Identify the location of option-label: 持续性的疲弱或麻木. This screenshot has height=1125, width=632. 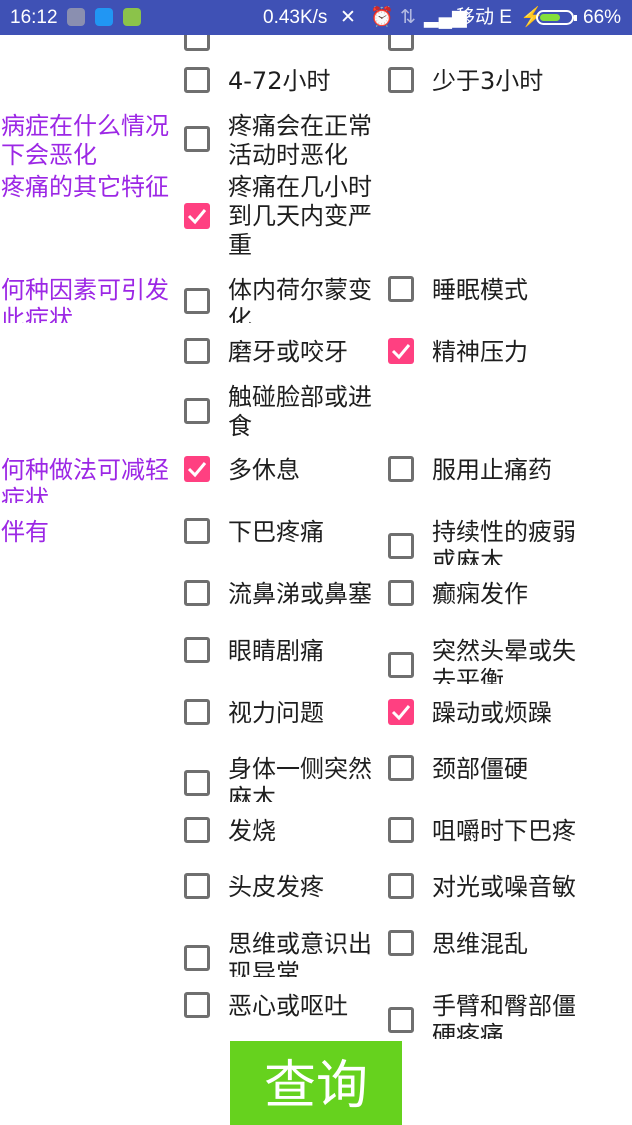
(504, 541).